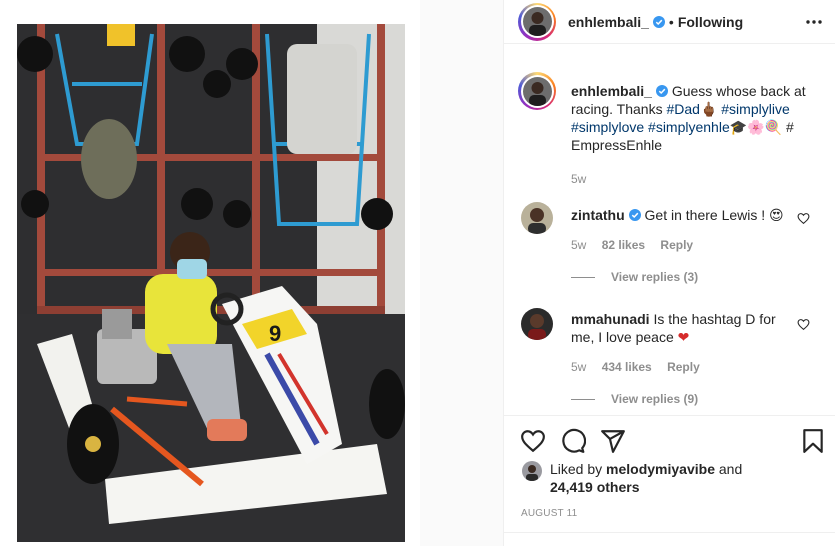 The width and height of the screenshot is (835, 546). Describe the element at coordinates (573, 441) in the screenshot. I see `comment-icon` at that location.